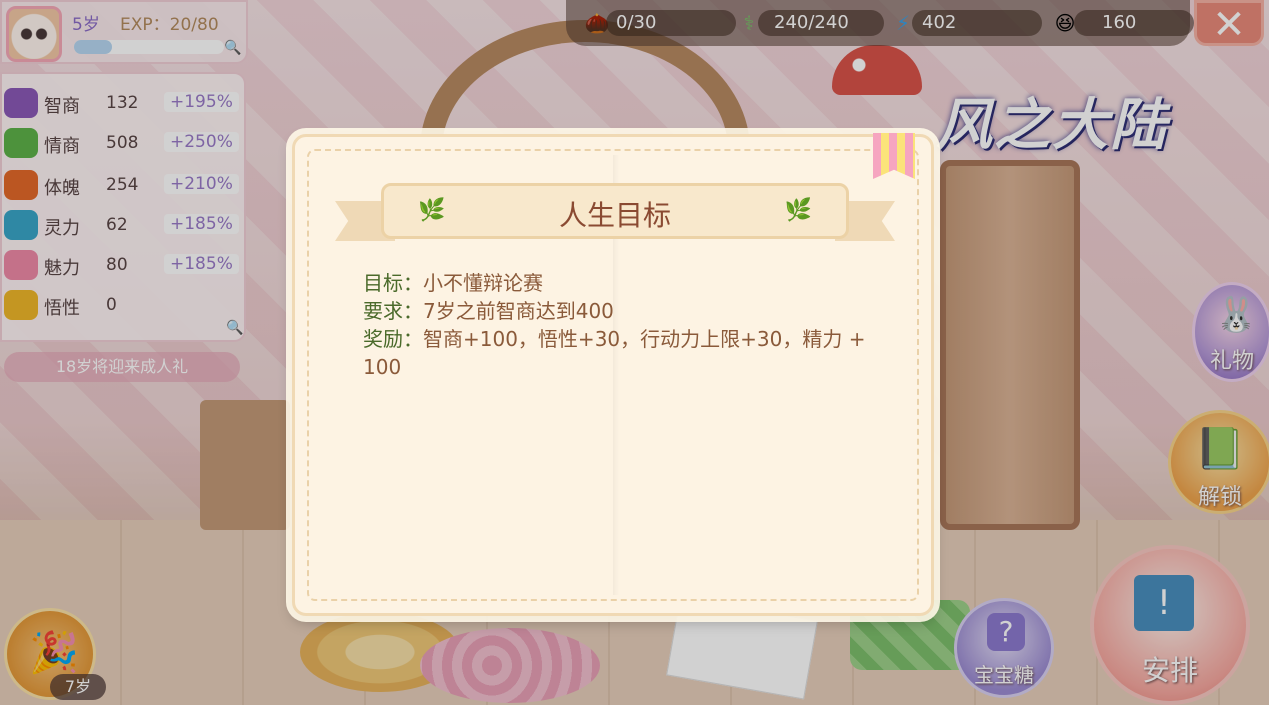 This screenshot has height=705, width=1269. What do you see at coordinates (628, 311) in the screenshot?
I see `requirement-row: 要求：7岁之前智商达到400` at bounding box center [628, 311].